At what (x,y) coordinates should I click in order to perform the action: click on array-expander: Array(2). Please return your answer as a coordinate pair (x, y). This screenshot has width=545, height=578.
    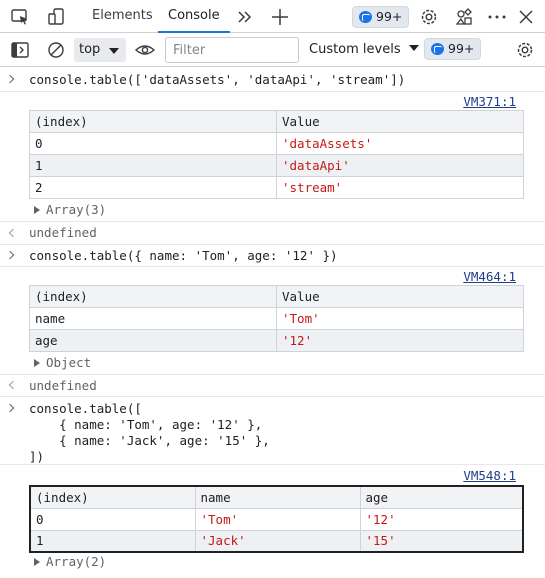
    Looking at the image, I should click on (70, 561).